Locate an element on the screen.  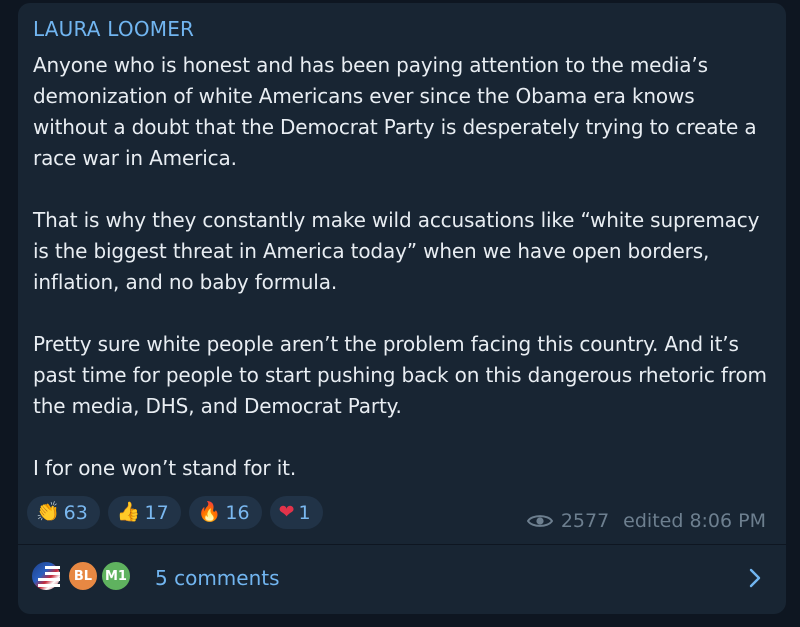
view-count: 2577 is located at coordinates (585, 521).